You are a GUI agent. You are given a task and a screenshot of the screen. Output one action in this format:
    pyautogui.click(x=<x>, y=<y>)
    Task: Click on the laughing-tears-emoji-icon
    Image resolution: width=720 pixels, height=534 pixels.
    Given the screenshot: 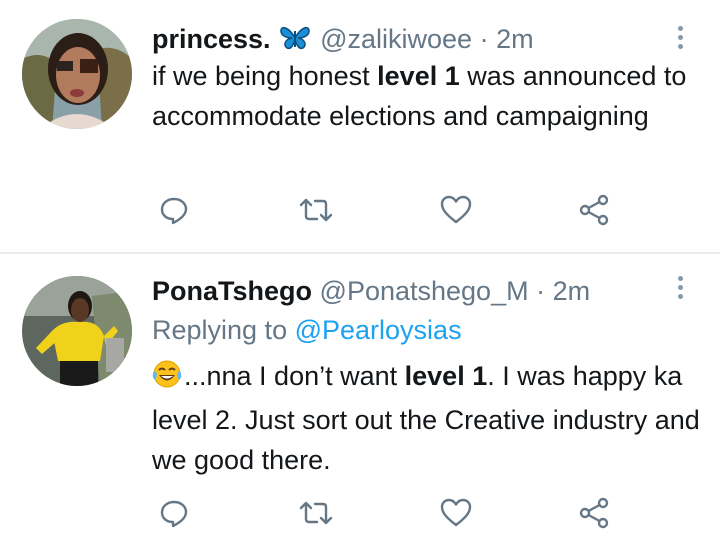 What is the action you would take?
    pyautogui.click(x=167, y=379)
    